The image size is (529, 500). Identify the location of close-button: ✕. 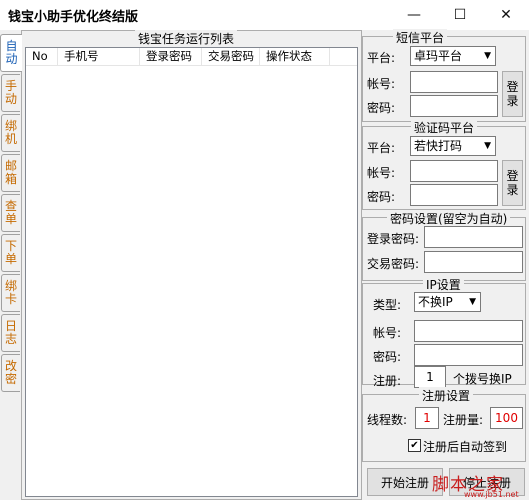
(506, 15).